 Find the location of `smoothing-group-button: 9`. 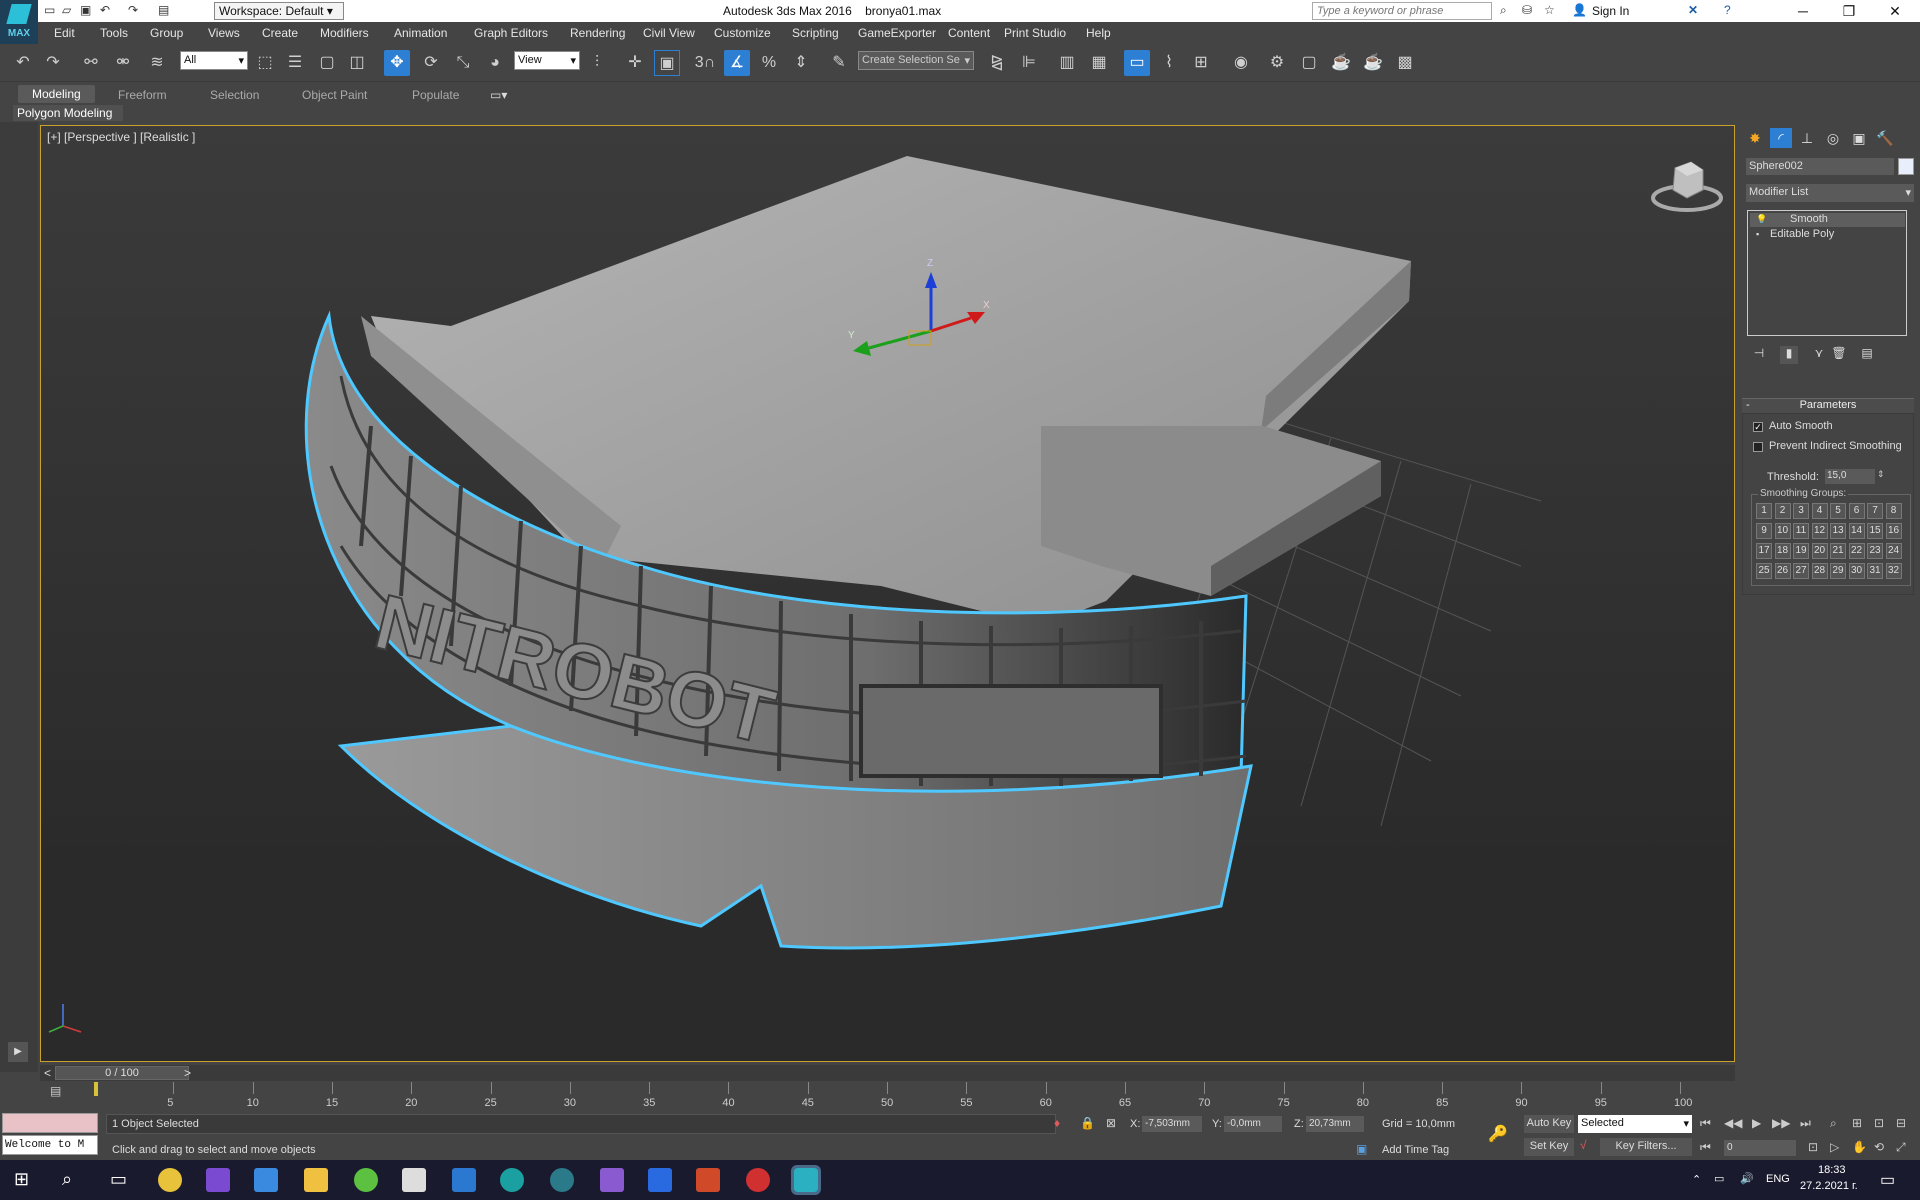

smoothing-group-button: 9 is located at coordinates (1764, 531).